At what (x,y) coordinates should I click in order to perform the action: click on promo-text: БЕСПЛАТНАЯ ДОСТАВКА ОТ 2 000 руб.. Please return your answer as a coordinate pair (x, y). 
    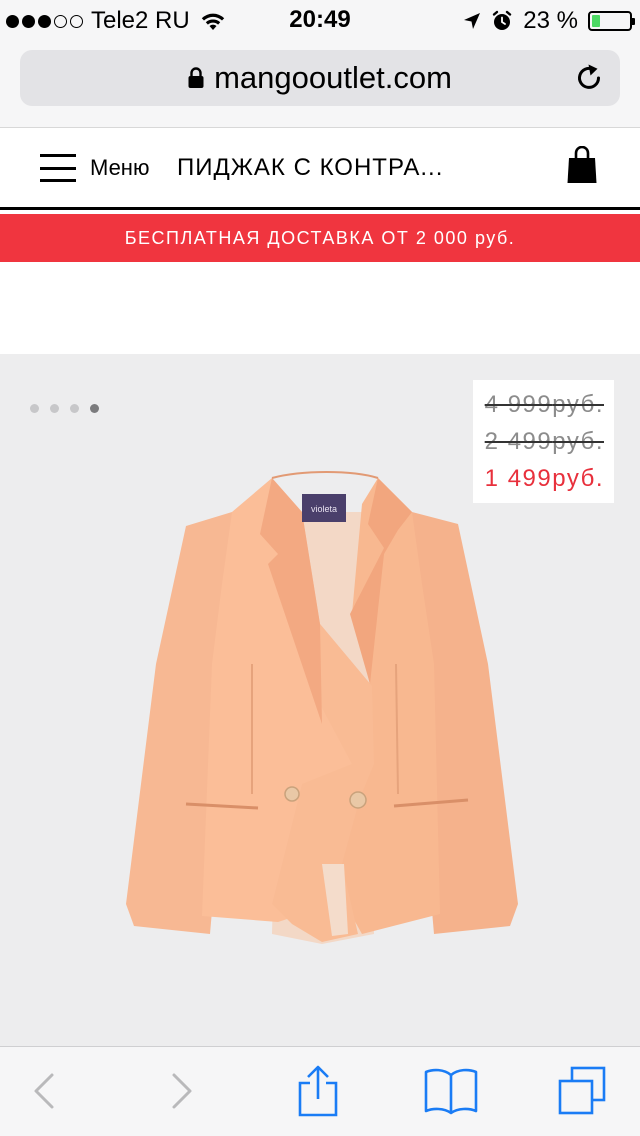
    Looking at the image, I should click on (320, 237).